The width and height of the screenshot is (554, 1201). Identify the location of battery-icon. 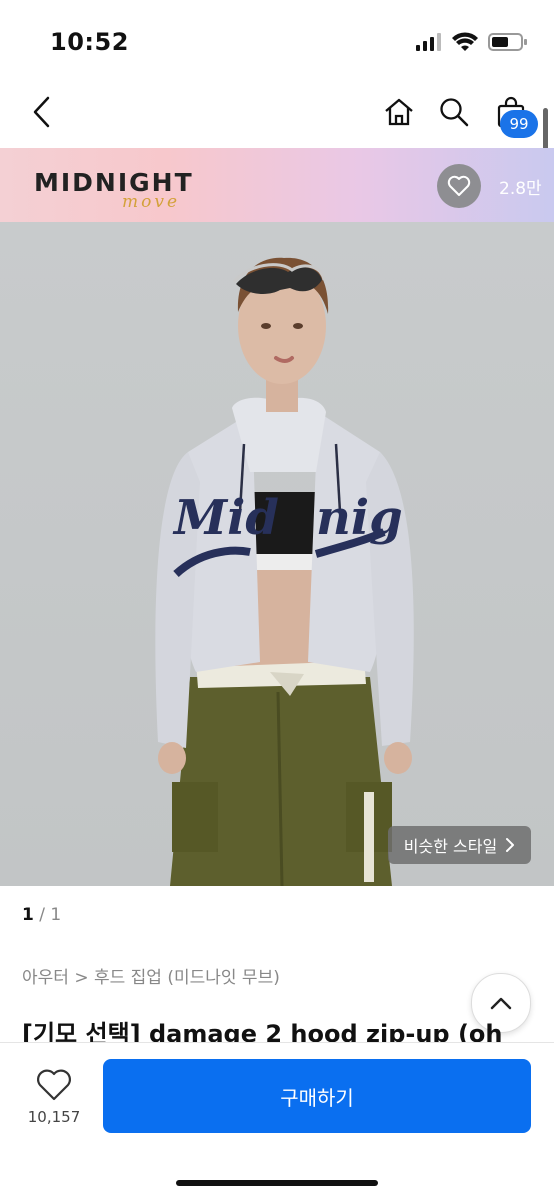
(507, 42).